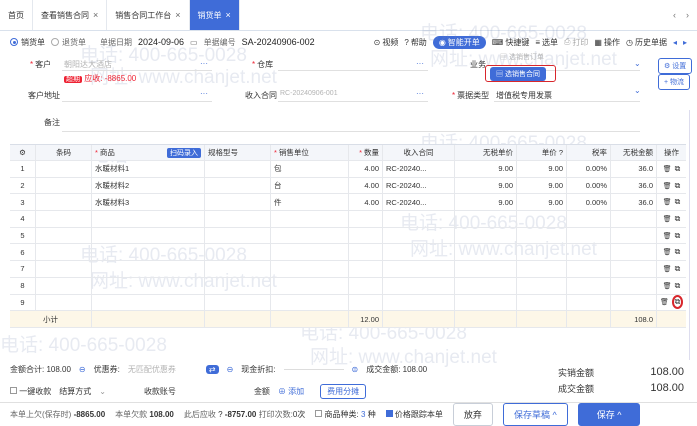  What do you see at coordinates (291, 391) in the screenshot?
I see `add-payment-button: ⊕ 添加` at bounding box center [291, 391].